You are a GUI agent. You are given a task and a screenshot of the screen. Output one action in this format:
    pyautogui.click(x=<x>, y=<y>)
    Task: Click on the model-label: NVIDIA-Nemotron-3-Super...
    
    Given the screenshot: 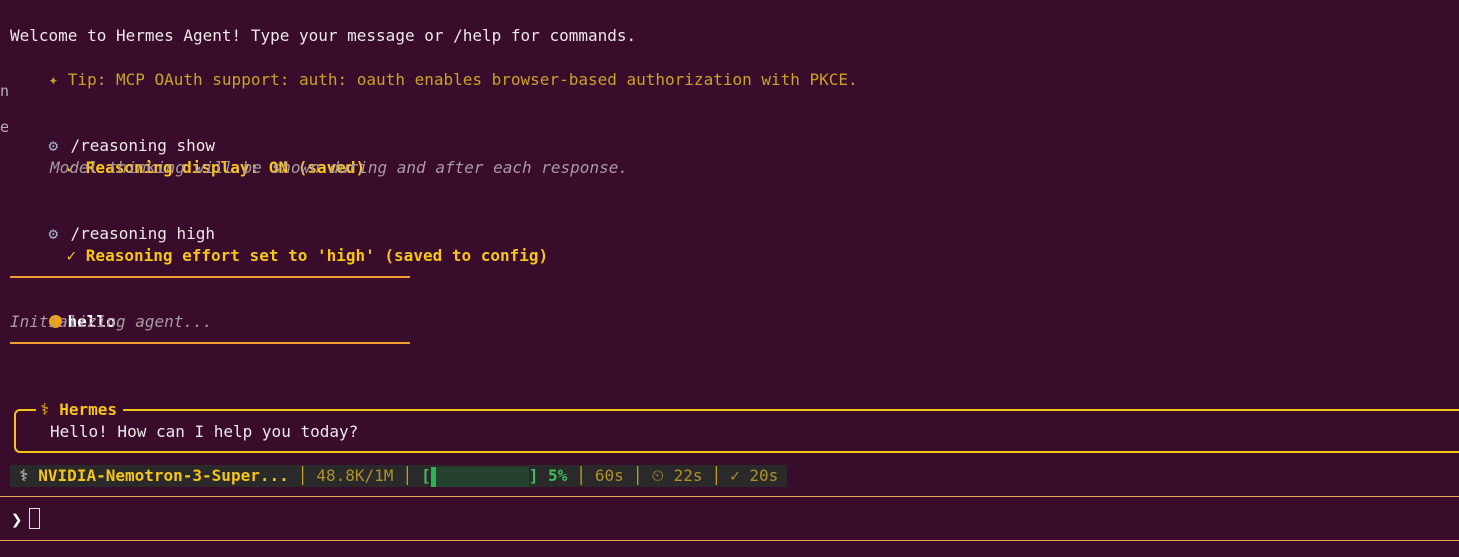 What is the action you would take?
    pyautogui.click(x=163, y=475)
    